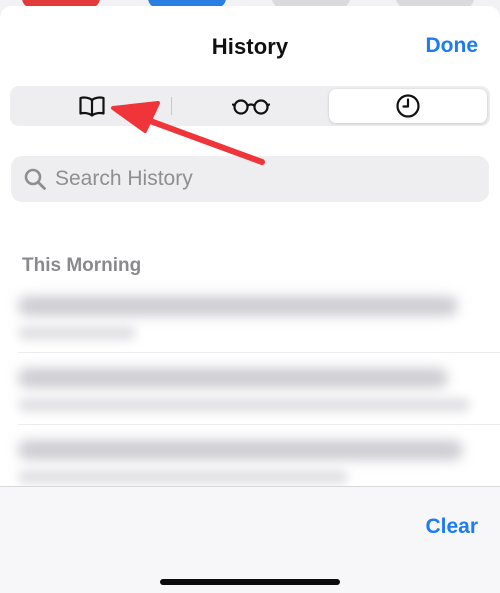 The height and width of the screenshot is (593, 500). I want to click on search-field, so click(250, 179).